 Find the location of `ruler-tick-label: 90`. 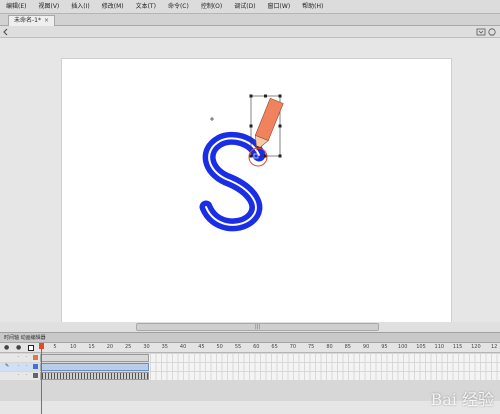

ruler-tick-label: 90 is located at coordinates (366, 347).